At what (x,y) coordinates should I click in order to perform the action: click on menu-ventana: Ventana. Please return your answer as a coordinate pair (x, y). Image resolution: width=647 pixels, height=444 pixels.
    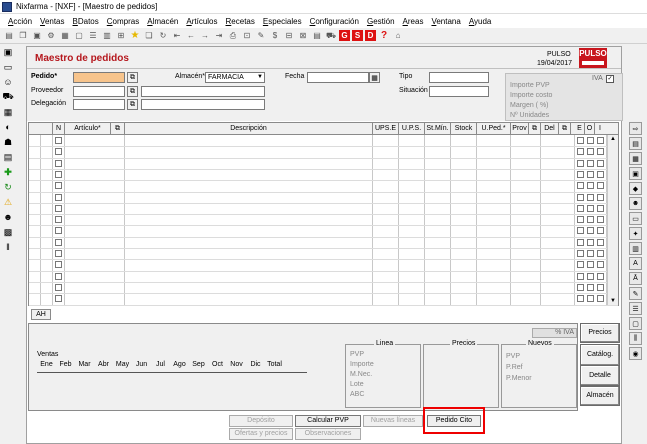
    Looking at the image, I should click on (445, 21).